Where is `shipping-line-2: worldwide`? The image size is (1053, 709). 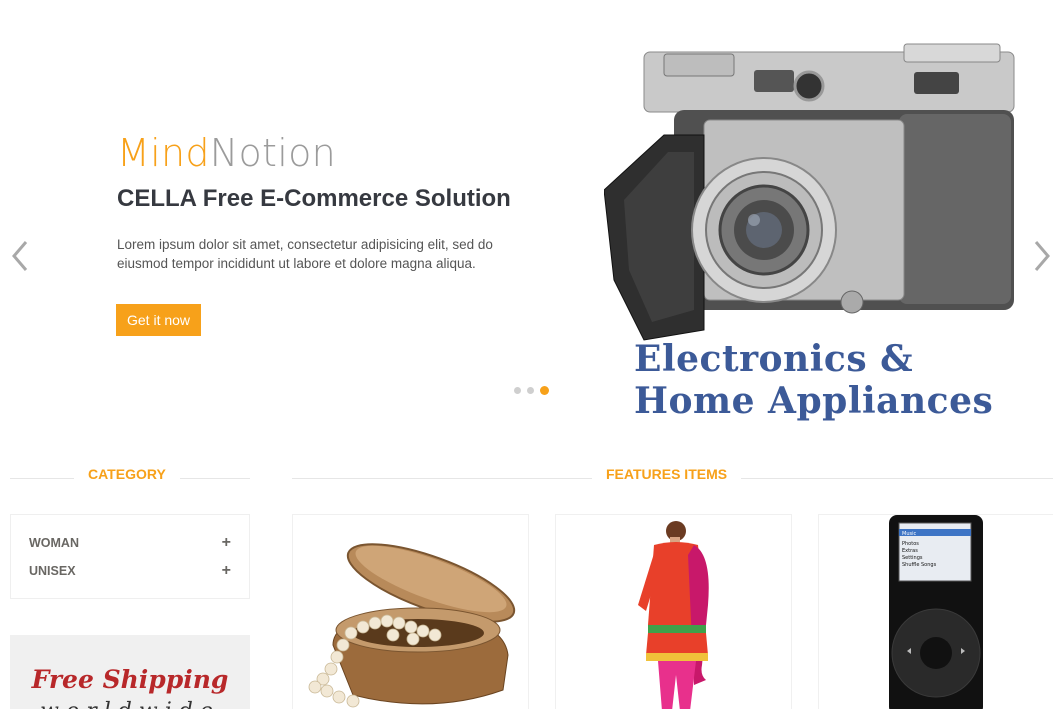 shipping-line-2: worldwide is located at coordinates (130, 704).